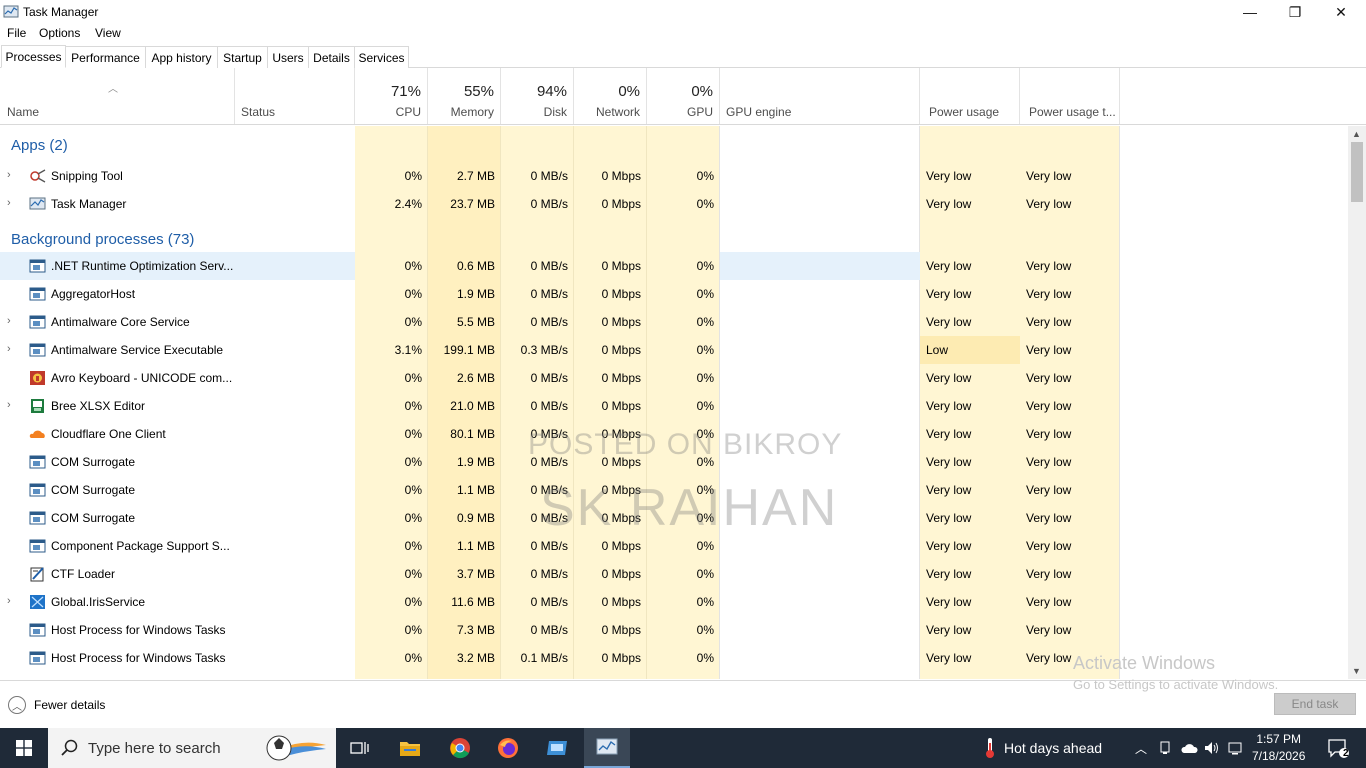 This screenshot has width=1366, height=768. Describe the element at coordinates (37, 406) in the screenshot. I see `xlsx-editor-icon` at that location.